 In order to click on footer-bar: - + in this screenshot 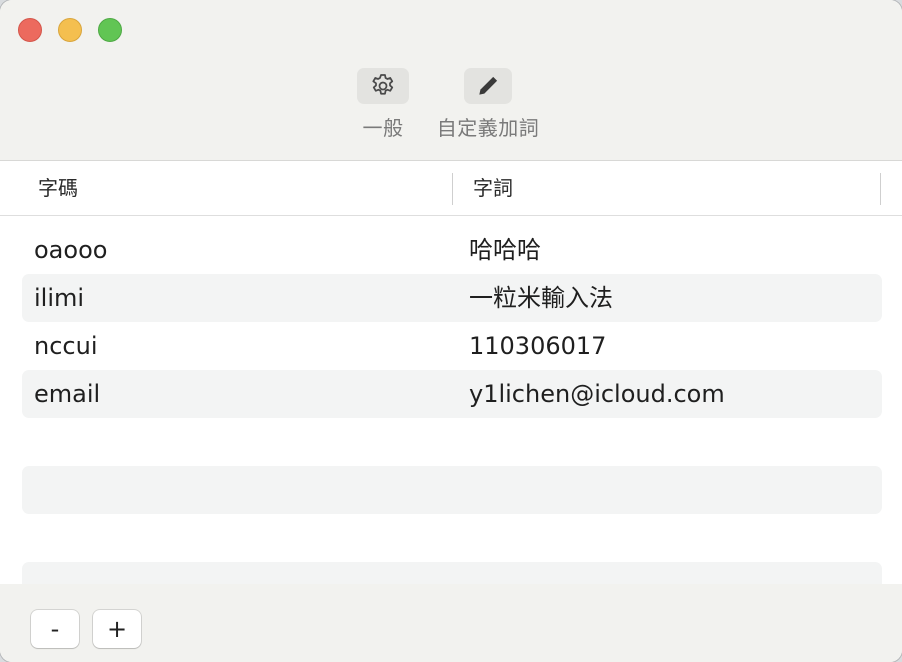, I will do `click(451, 623)`.